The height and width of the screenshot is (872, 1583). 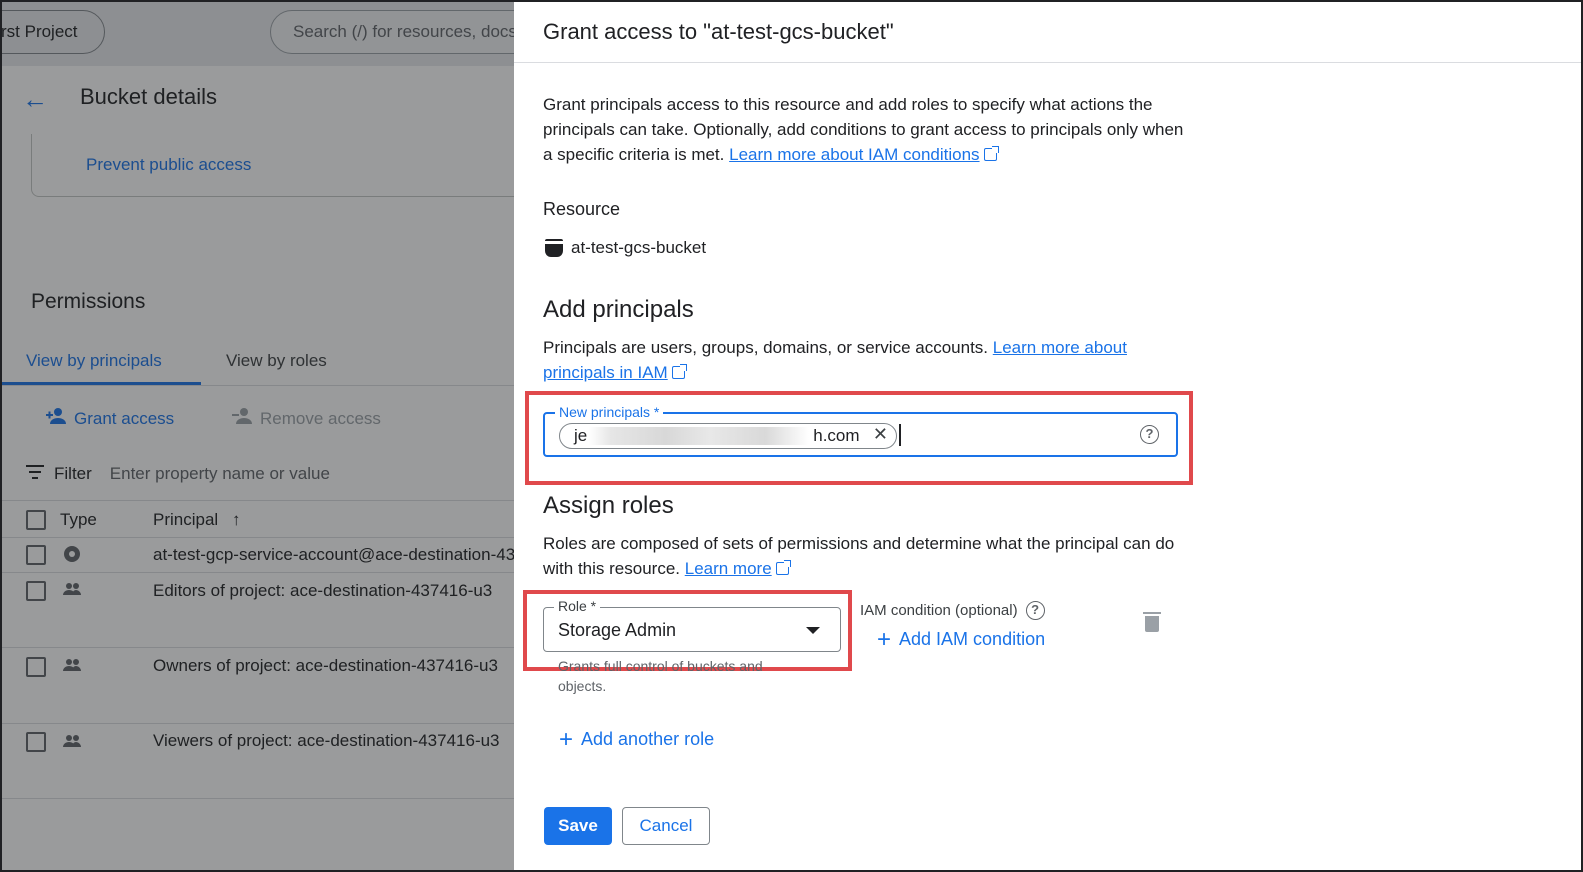 What do you see at coordinates (639, 247) in the screenshot?
I see `resource-name: at-test-gcs-bucket` at bounding box center [639, 247].